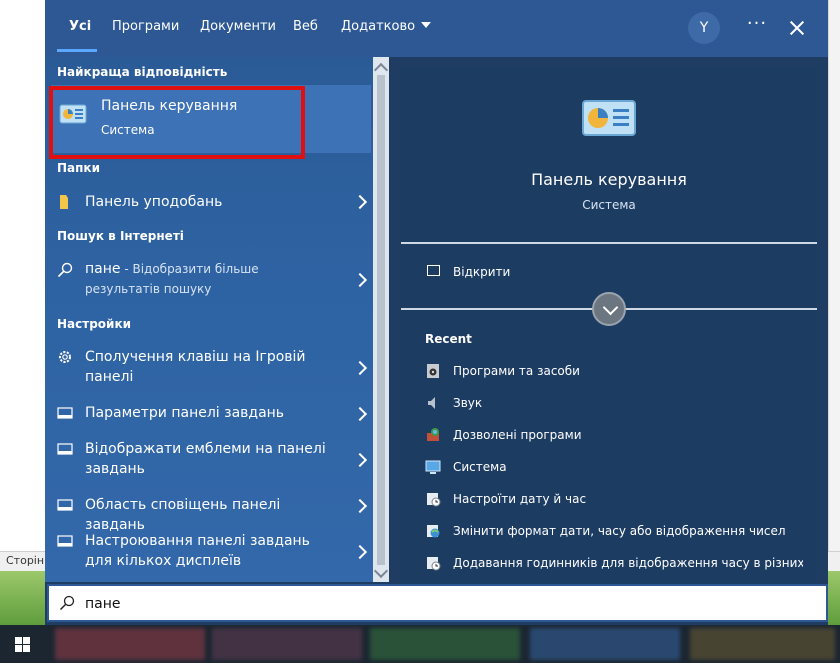 Image resolution: width=840 pixels, height=663 pixels. Describe the element at coordinates (238, 26) in the screenshot. I see `tab-documents: Документи` at that location.